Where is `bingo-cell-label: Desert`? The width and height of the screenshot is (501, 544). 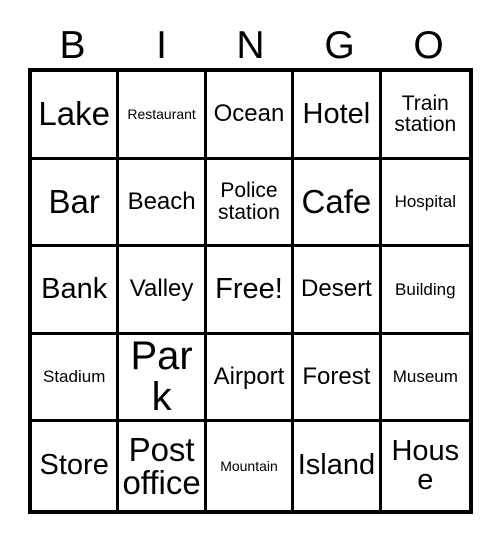 bingo-cell-label: Desert is located at coordinates (336, 289).